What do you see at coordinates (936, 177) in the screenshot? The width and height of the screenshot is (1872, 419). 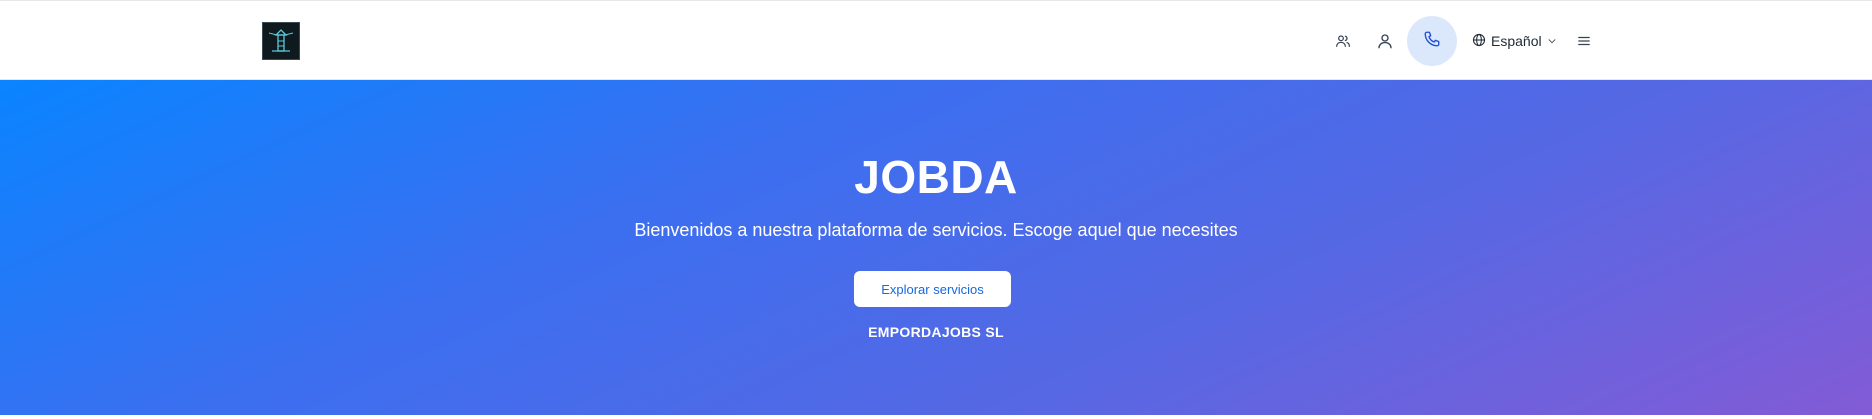 I see `hero-title: JOBDA` at bounding box center [936, 177].